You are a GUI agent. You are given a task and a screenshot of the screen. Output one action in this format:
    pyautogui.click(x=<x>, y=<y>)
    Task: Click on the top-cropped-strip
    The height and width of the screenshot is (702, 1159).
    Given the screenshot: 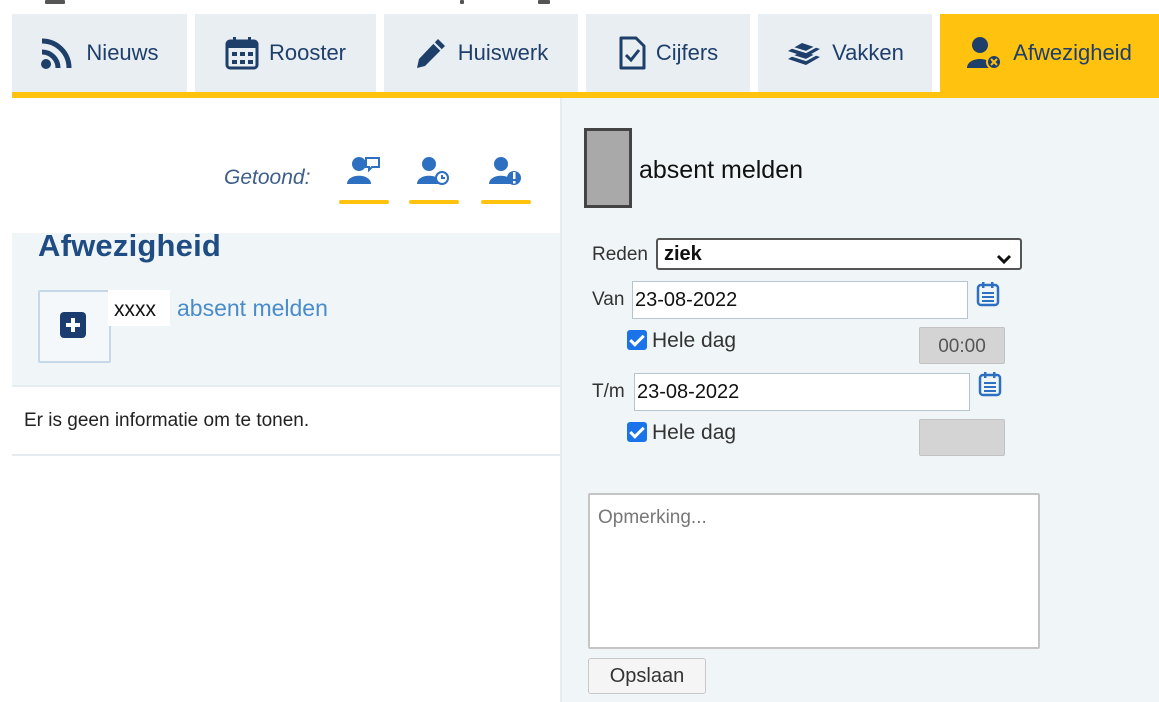 What is the action you would take?
    pyautogui.click(x=579, y=7)
    